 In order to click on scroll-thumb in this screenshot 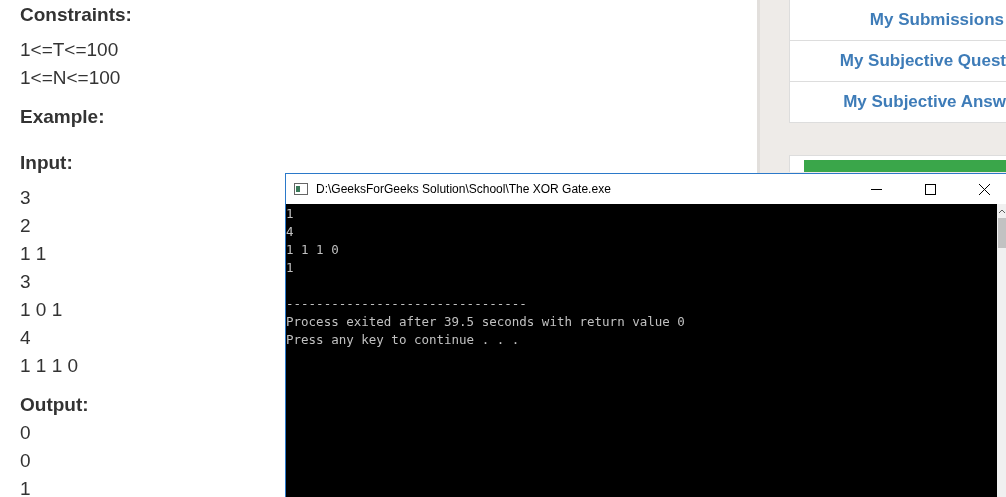, I will do `click(1002, 233)`.